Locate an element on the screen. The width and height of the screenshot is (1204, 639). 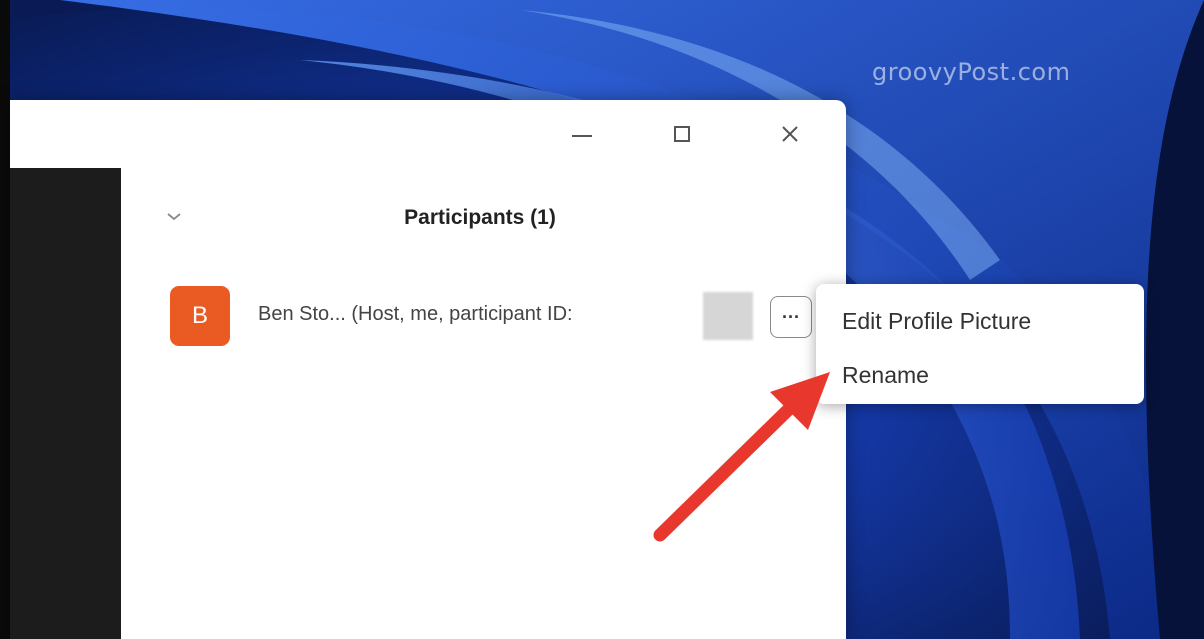
minimize-button is located at coordinates (582, 134).